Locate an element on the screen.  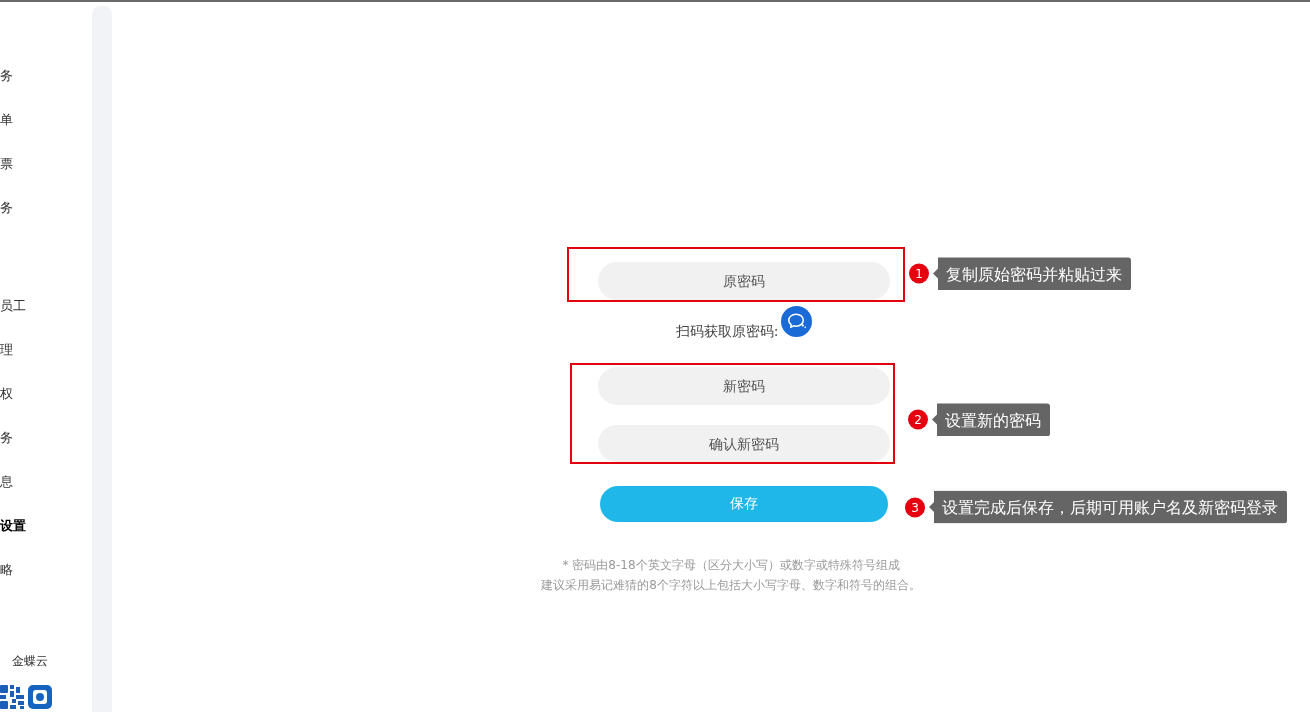
sidebar-item: 略 is located at coordinates (46, 570).